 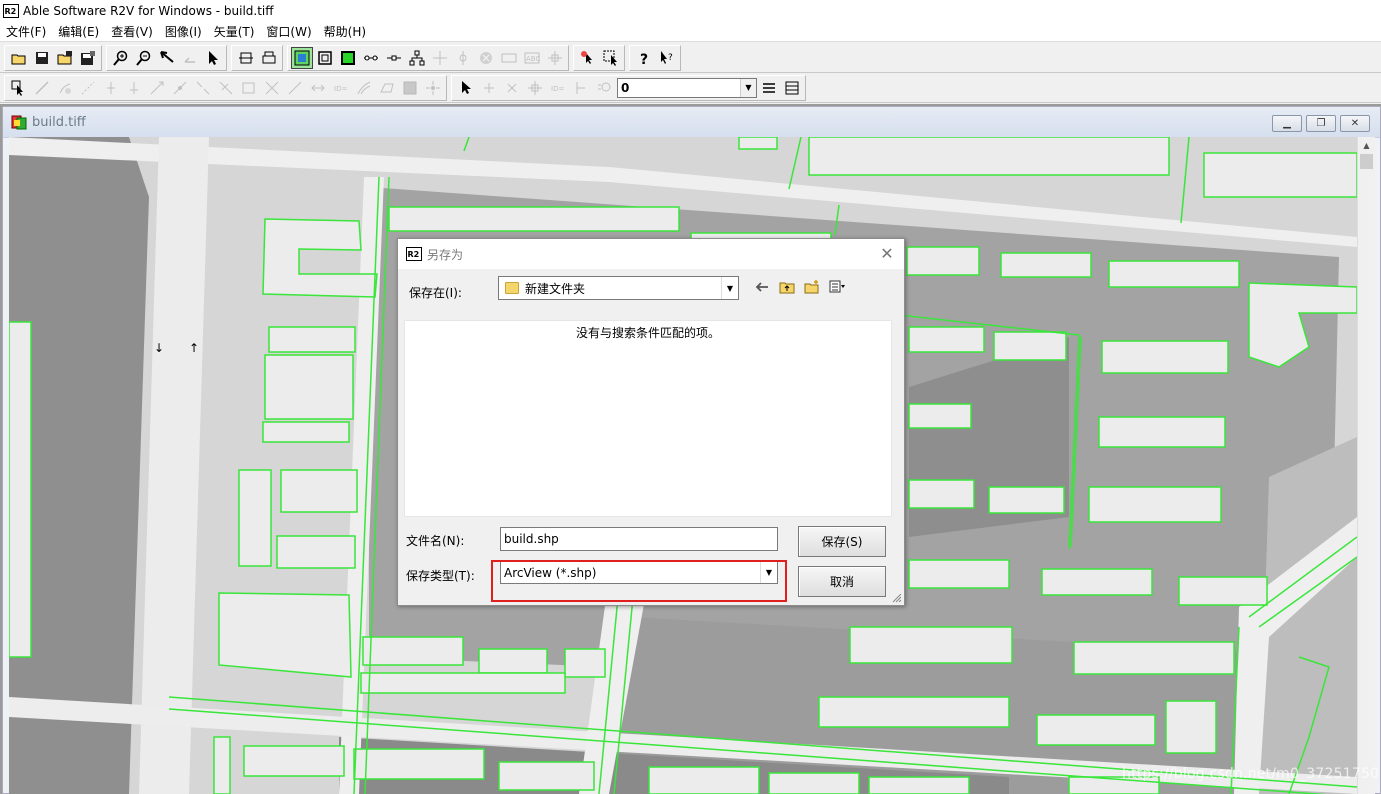 What do you see at coordinates (690, 58) in the screenshot?
I see `main-toolbar: ABC ? ?` at bounding box center [690, 58].